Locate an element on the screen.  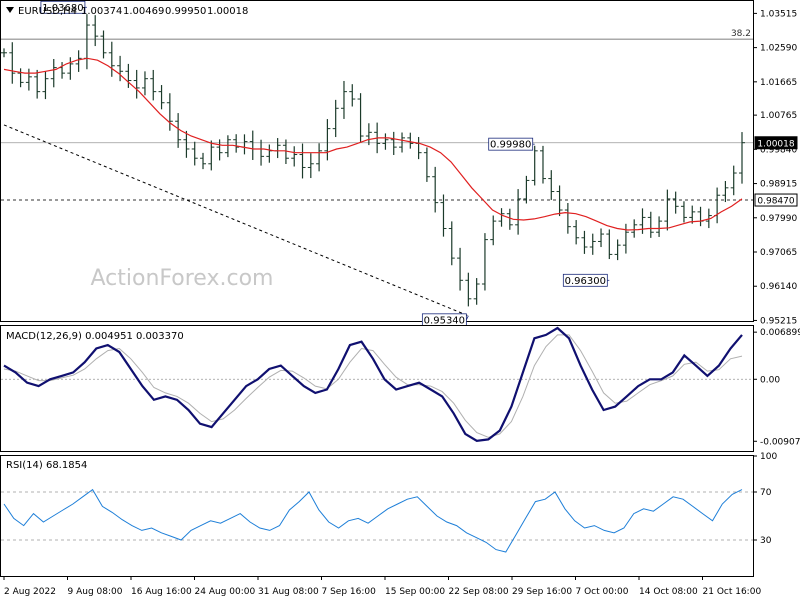
y-tick-label: 1.02590 is located at coordinates (778, 49).